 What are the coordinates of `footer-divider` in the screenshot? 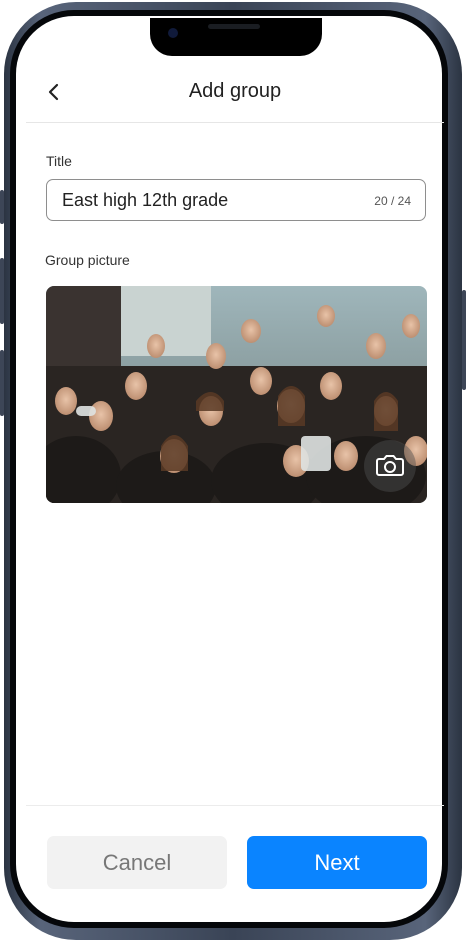 It's located at (235, 805).